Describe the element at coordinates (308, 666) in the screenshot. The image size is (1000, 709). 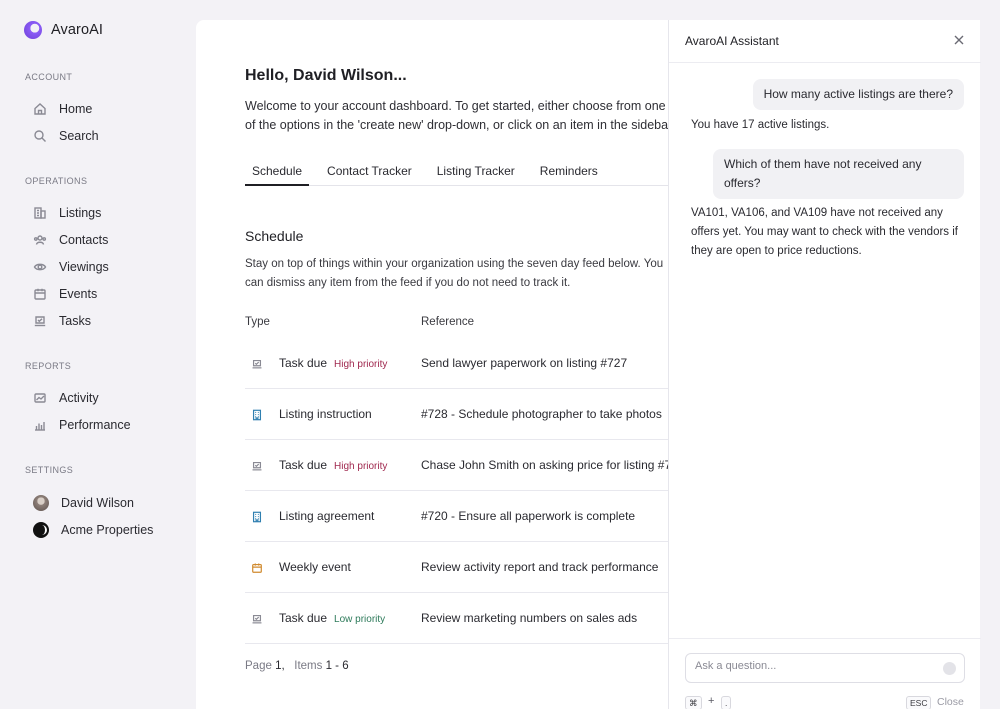
I see `pager-items-label: Items` at that location.